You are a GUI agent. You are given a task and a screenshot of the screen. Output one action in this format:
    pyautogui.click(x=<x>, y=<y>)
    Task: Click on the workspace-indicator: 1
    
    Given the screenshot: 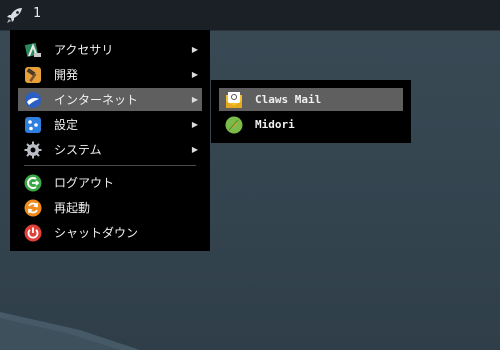 What is the action you would take?
    pyautogui.click(x=37, y=13)
    